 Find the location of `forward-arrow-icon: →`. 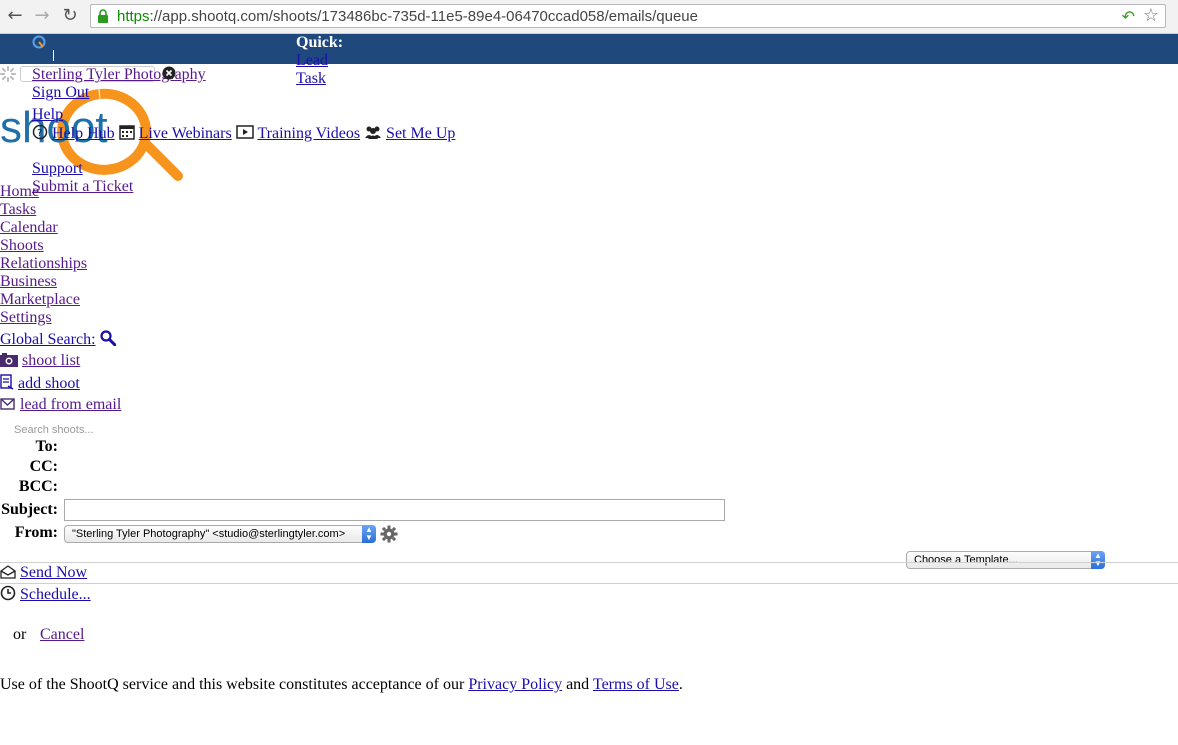

forward-arrow-icon: → is located at coordinates (42, 16).